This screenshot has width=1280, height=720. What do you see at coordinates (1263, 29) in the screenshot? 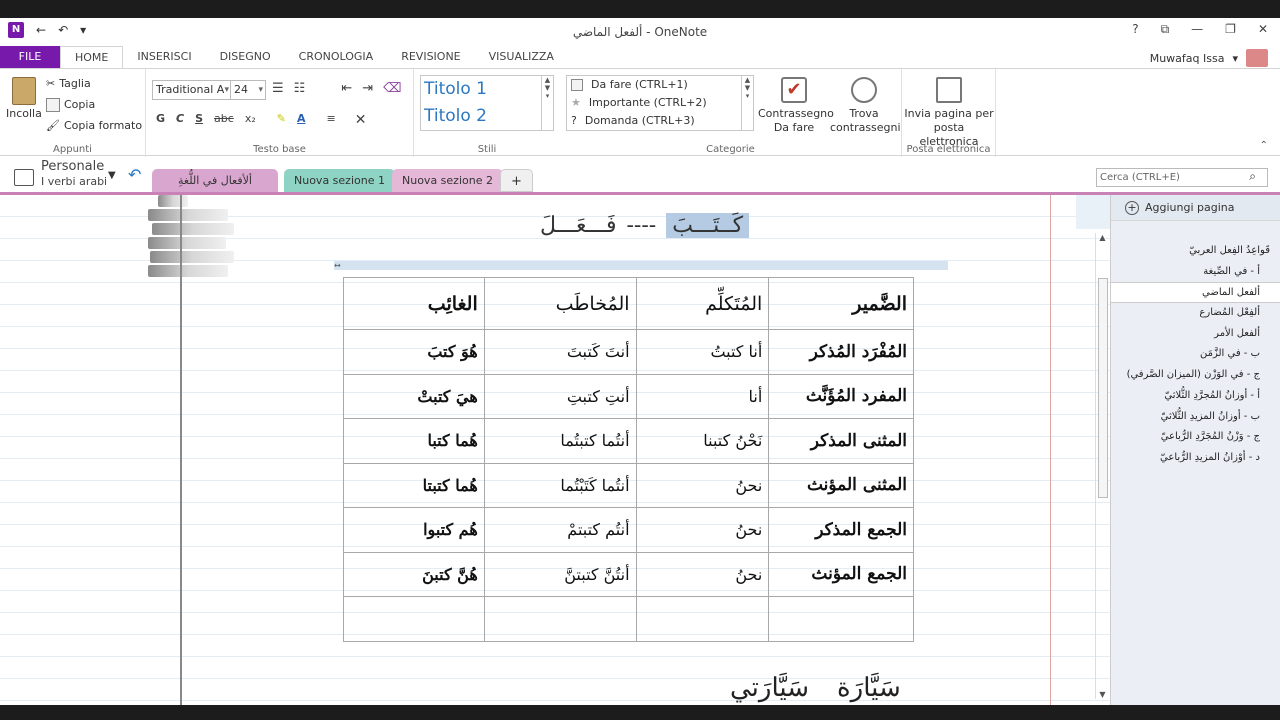
I see `close-button: ✕` at bounding box center [1263, 29].